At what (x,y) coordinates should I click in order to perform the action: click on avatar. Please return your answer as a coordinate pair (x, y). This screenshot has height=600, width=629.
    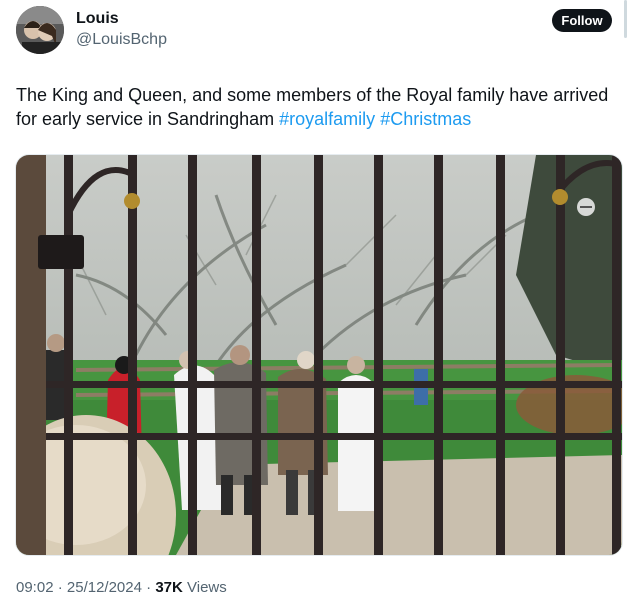
    Looking at the image, I should click on (40, 30).